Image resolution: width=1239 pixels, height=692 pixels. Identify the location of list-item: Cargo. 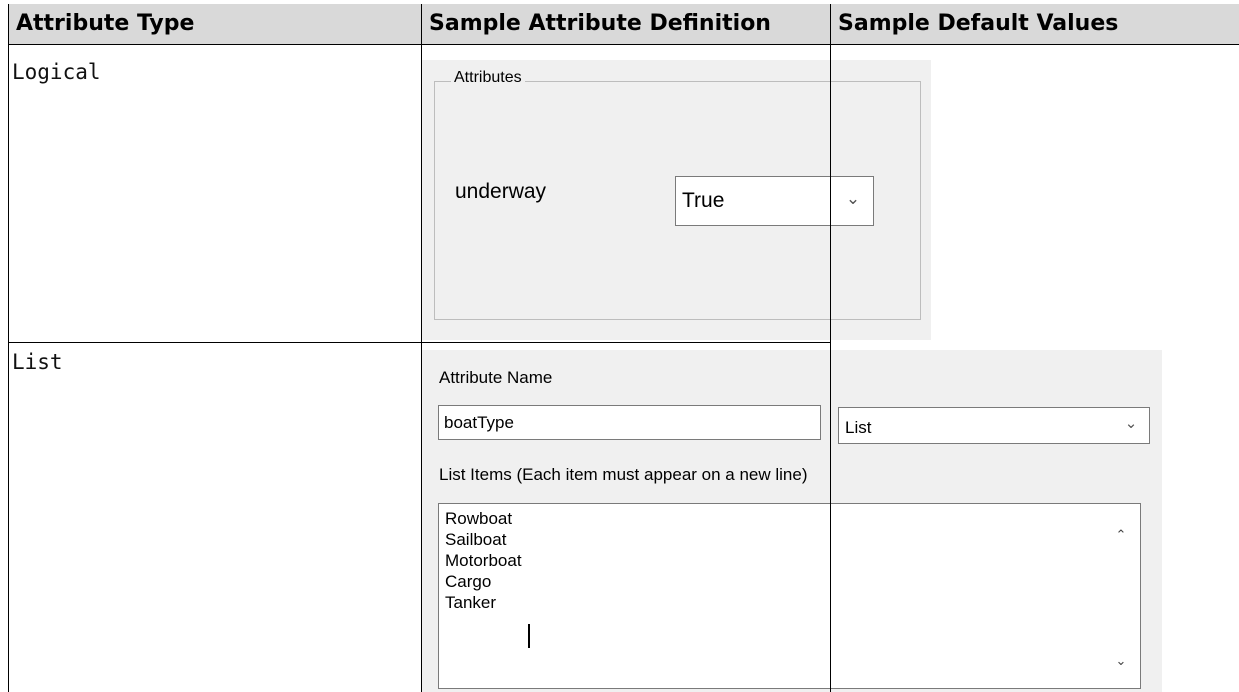
(468, 581).